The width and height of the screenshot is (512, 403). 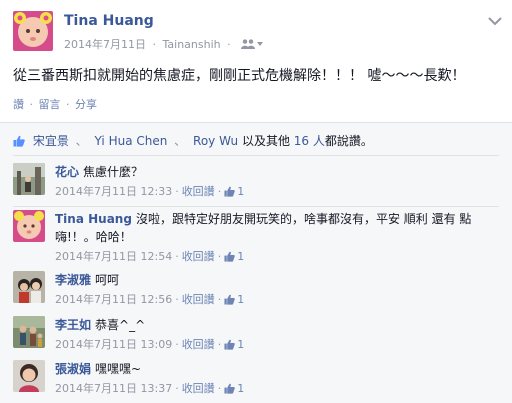 What do you see at coordinates (67, 172) in the screenshot?
I see `commenter-name: 花心` at bounding box center [67, 172].